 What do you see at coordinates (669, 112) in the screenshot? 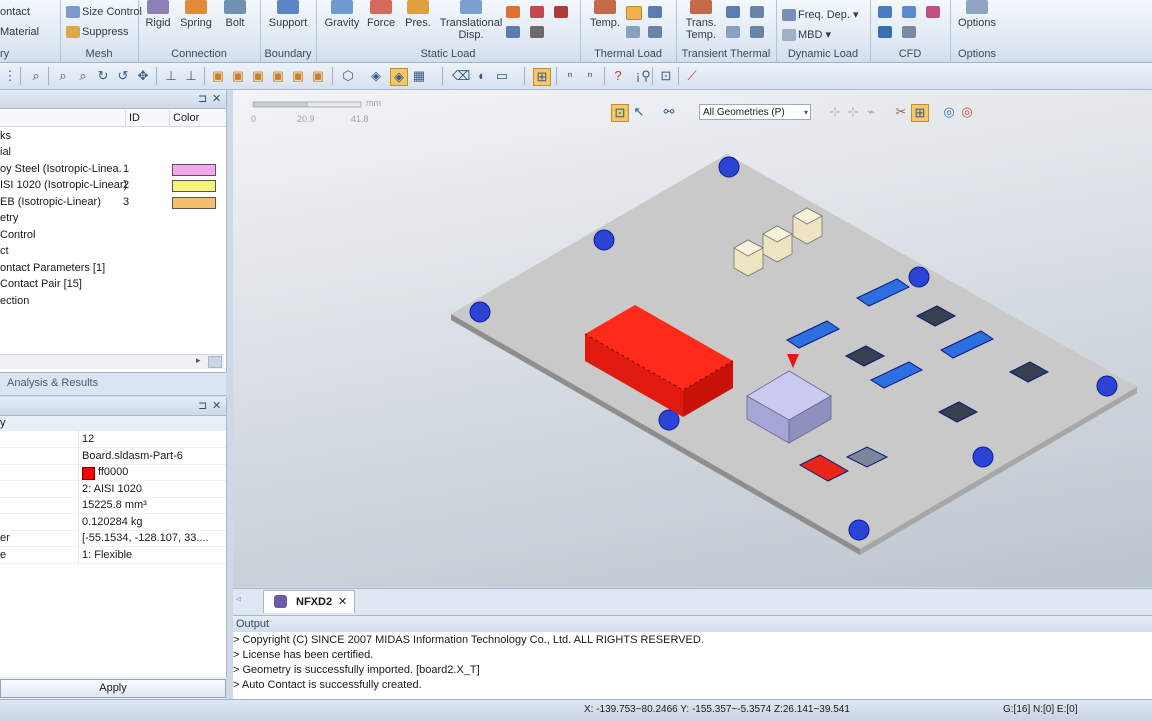
I see `filter-icon: ⚯` at bounding box center [669, 112].